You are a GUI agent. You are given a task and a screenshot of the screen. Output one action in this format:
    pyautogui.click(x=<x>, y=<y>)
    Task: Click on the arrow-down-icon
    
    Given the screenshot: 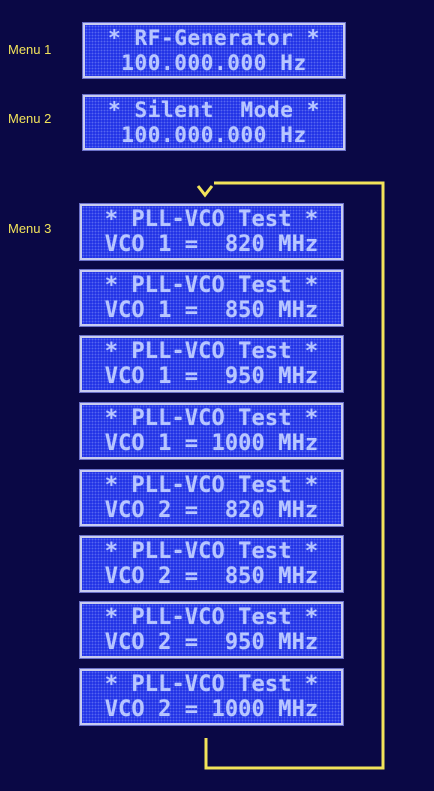 What is the action you would take?
    pyautogui.click(x=205, y=191)
    